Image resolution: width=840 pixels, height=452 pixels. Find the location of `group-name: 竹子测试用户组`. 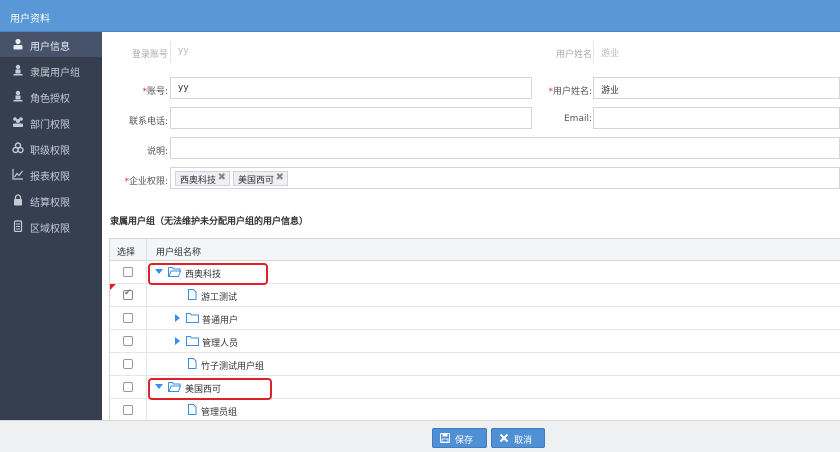

group-name: 竹子测试用户组 is located at coordinates (233, 367).